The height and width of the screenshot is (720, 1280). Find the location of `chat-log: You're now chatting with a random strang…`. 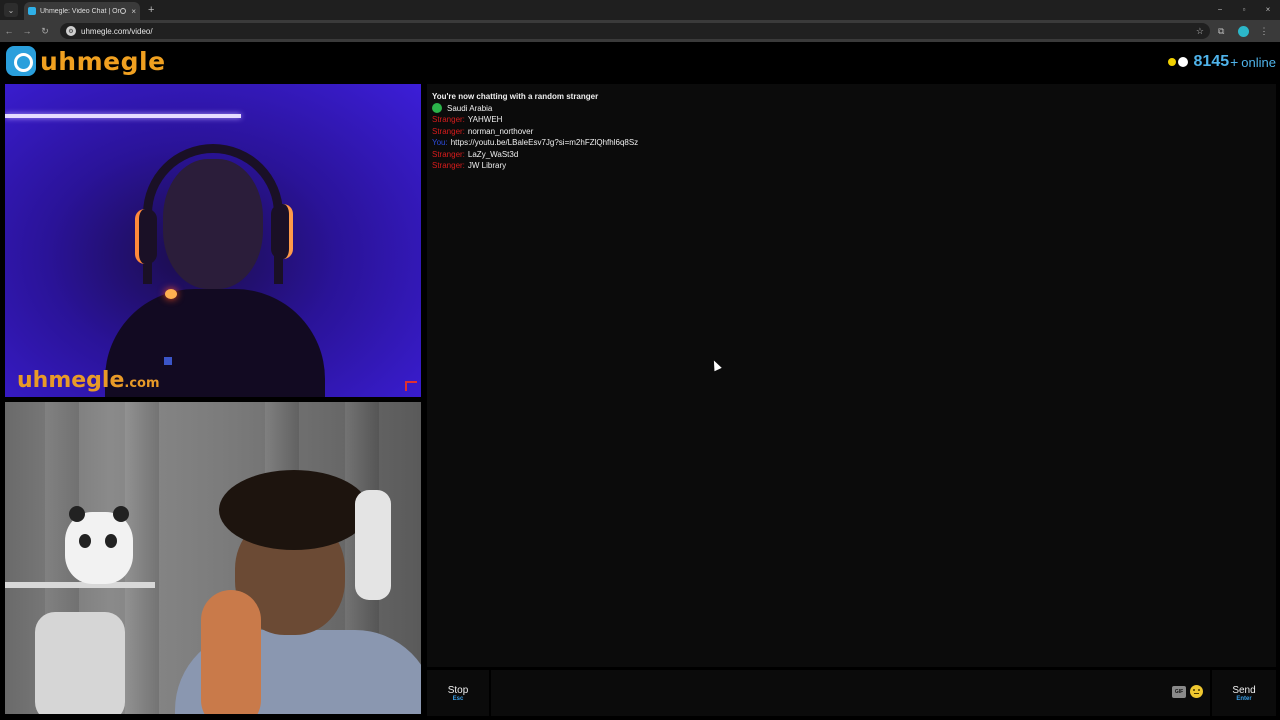

chat-log: You're now chatting with a random strang… is located at coordinates (535, 131).